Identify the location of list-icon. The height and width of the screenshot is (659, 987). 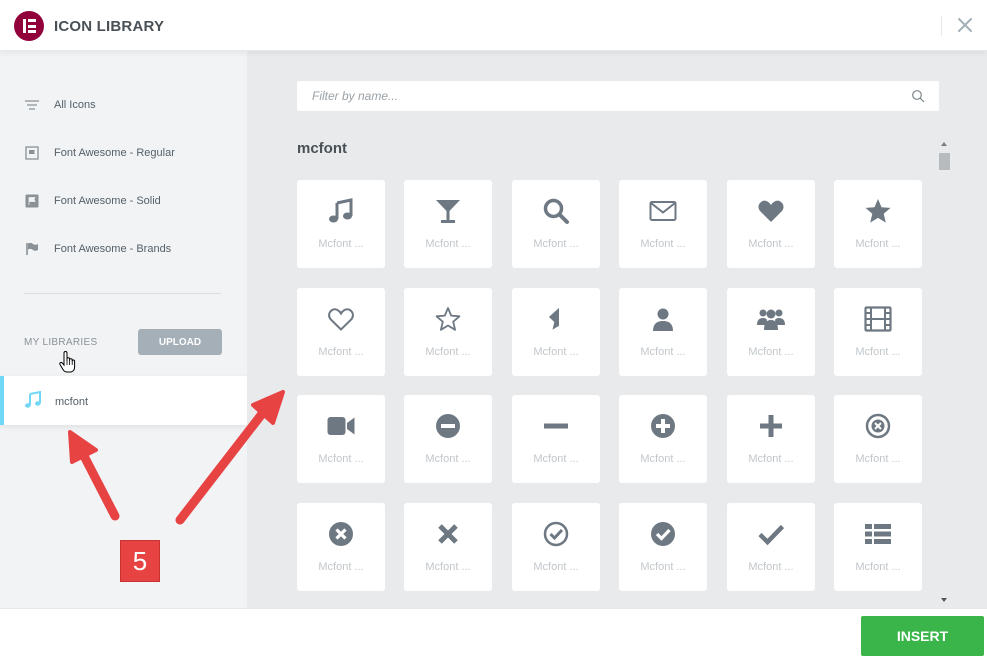
(878, 534).